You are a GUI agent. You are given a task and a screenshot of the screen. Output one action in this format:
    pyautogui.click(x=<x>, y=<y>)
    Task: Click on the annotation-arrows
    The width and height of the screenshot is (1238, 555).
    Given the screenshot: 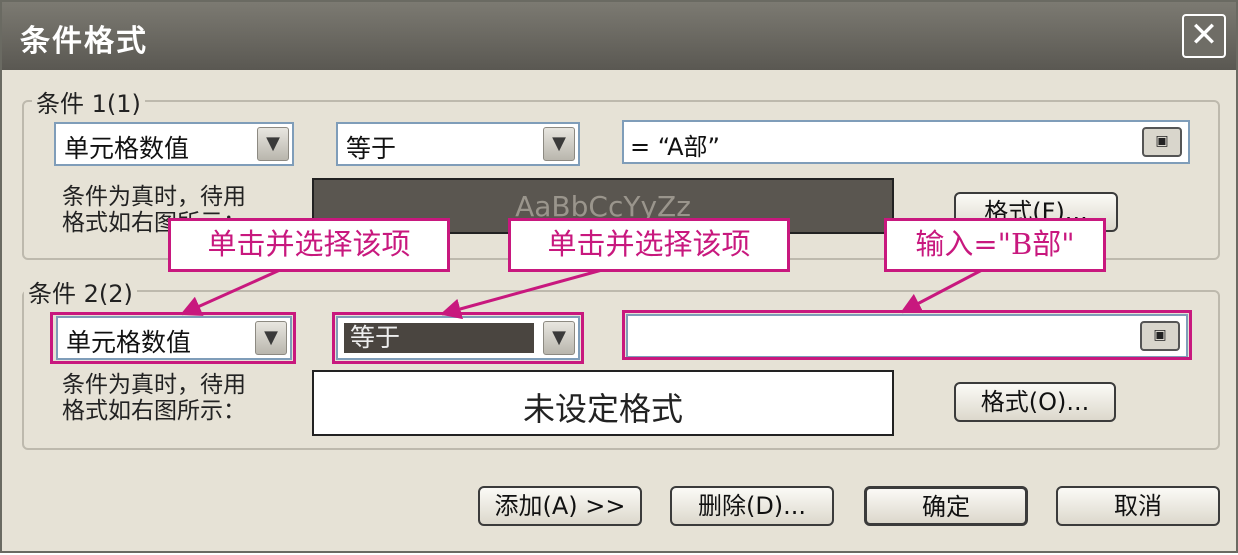 What is the action you would take?
    pyautogui.click(x=581, y=294)
    